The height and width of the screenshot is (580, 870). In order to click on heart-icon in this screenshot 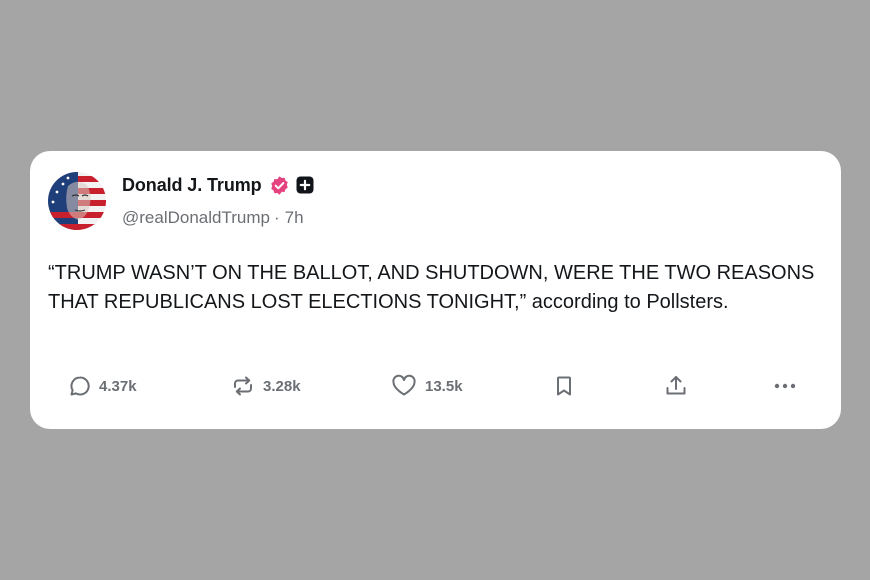, I will do `click(404, 386)`.